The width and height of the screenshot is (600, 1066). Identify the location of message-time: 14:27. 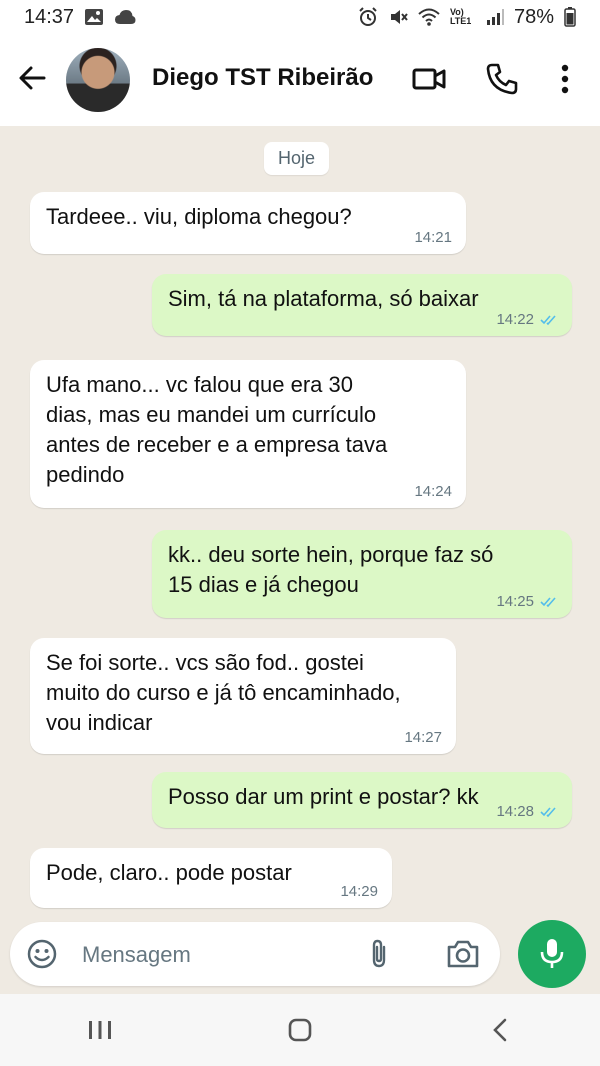
(423, 737).